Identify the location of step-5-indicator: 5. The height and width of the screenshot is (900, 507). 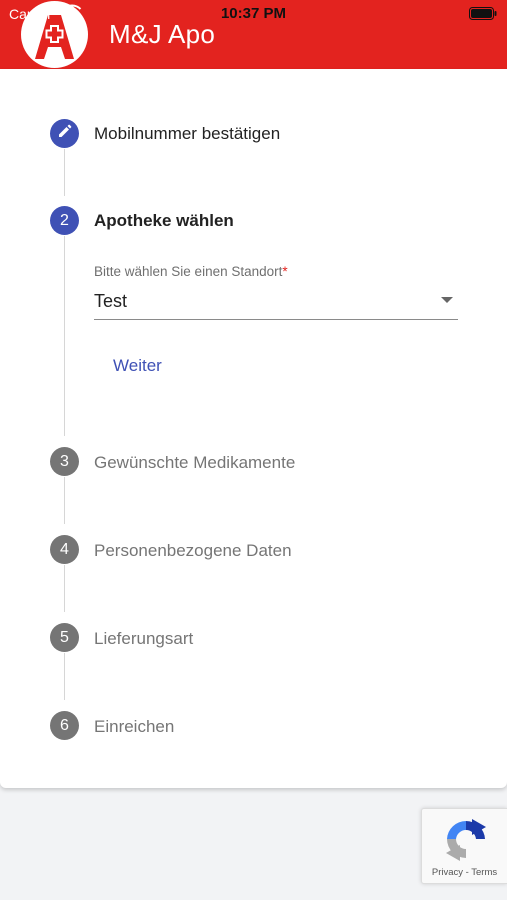
(64, 637).